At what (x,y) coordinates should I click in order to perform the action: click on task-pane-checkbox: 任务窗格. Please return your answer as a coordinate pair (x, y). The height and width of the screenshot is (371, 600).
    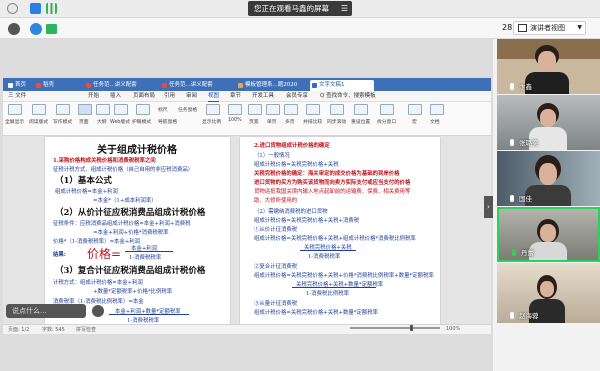
    Looking at the image, I should click on (187, 109).